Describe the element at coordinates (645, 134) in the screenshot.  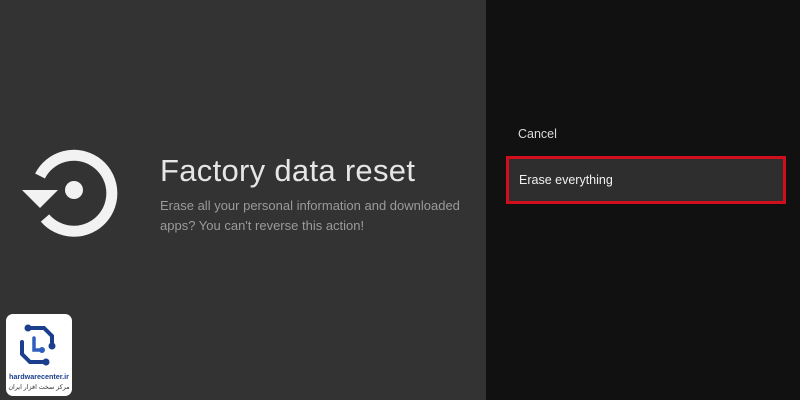
I see `cancel-option: Cancel` at that location.